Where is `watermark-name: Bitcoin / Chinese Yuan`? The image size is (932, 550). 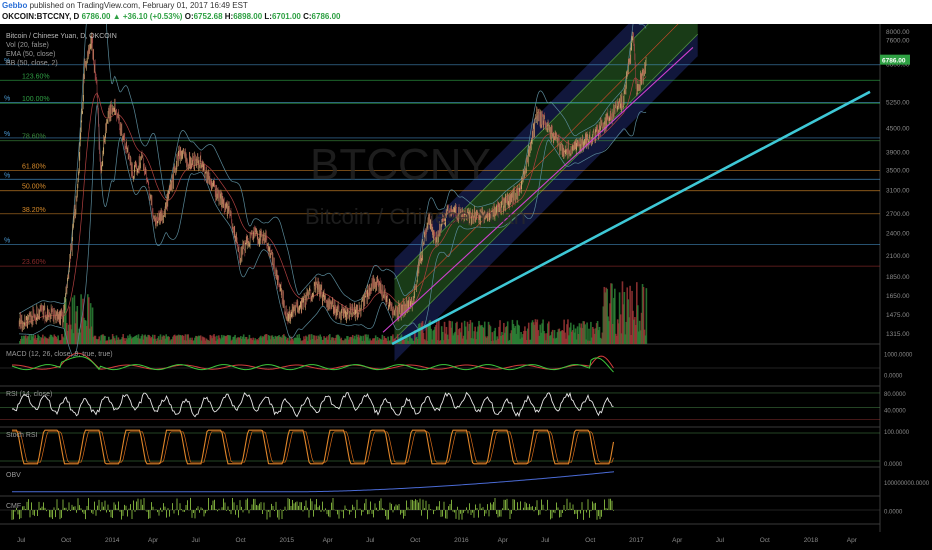
watermark-name: Bitcoin / Chinese Yuan is located at coordinates (415, 216).